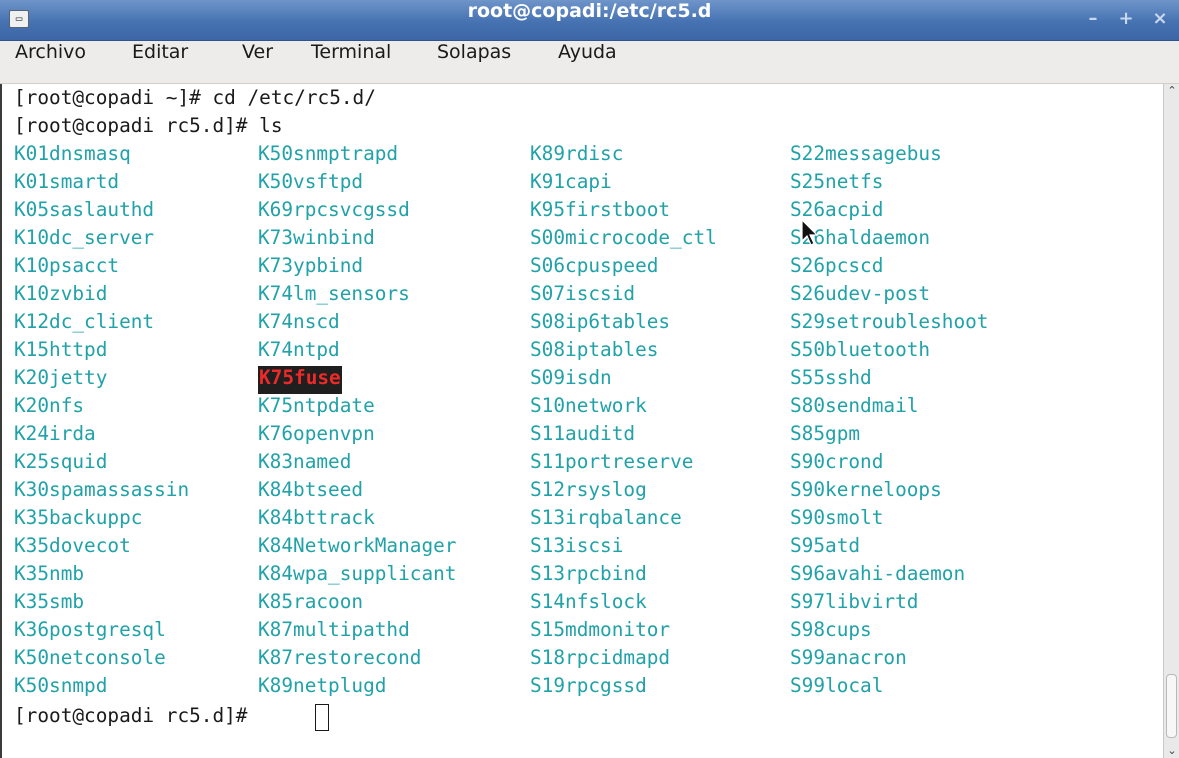  Describe the element at coordinates (594, 349) in the screenshot. I see `ls-entry: S08iptables` at that location.